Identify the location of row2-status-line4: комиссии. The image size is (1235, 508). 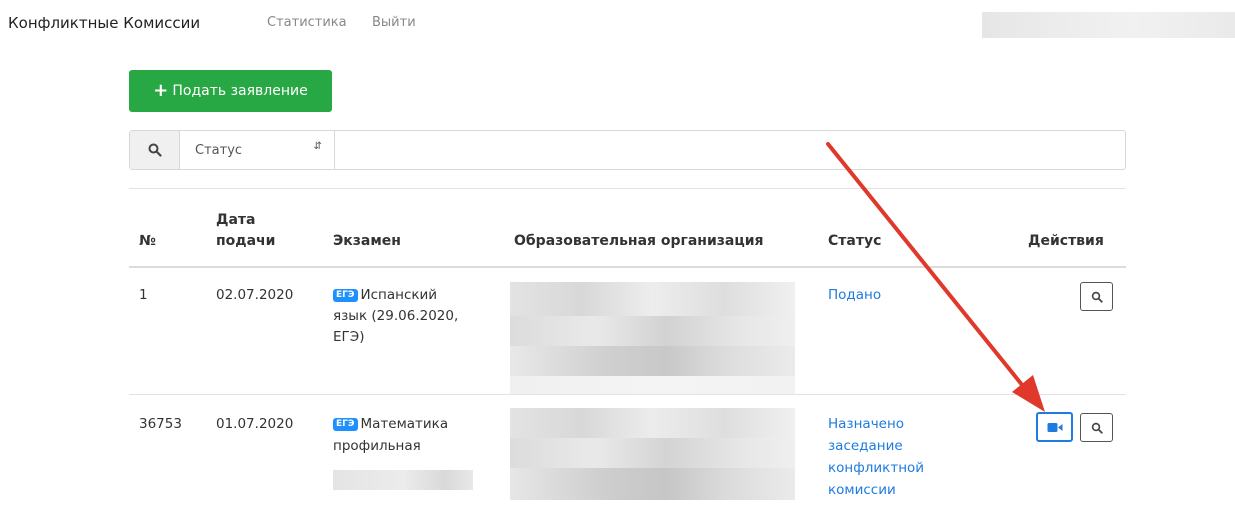
(862, 490).